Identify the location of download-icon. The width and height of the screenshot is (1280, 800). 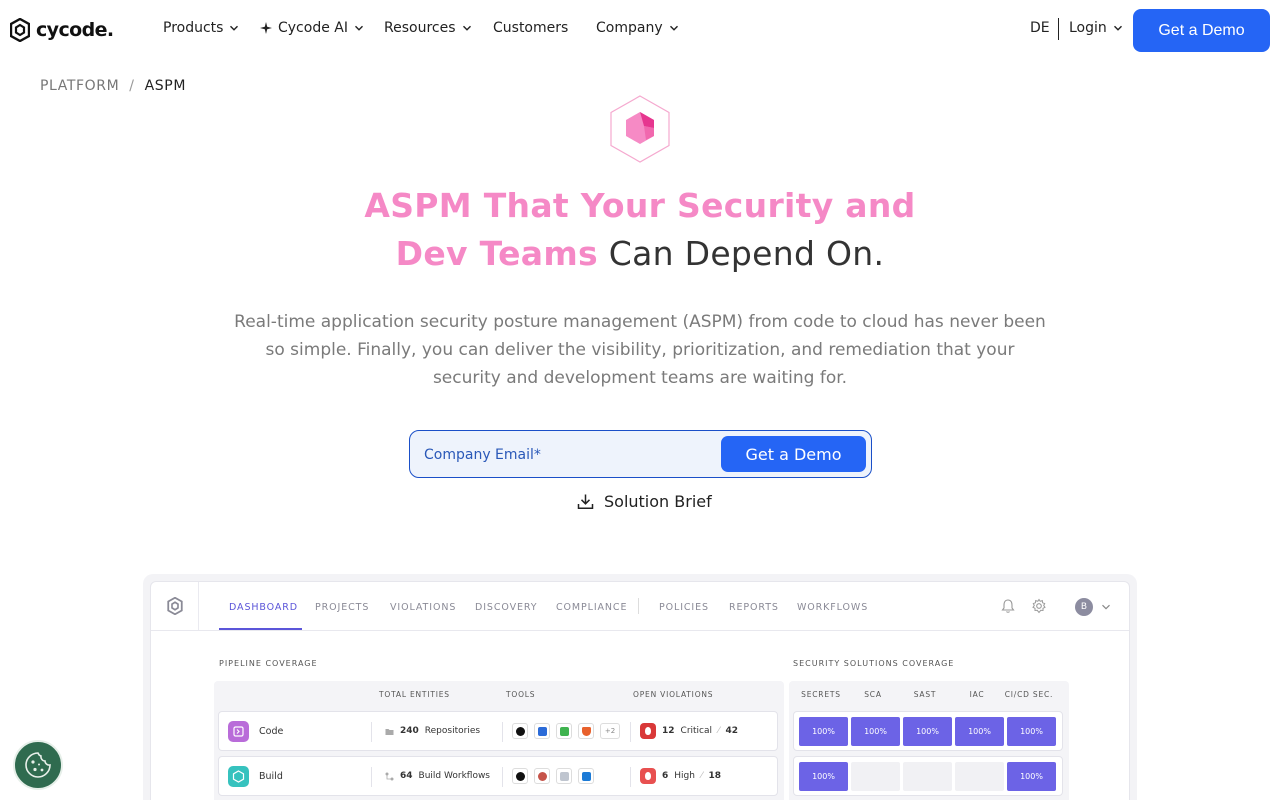
(585, 501).